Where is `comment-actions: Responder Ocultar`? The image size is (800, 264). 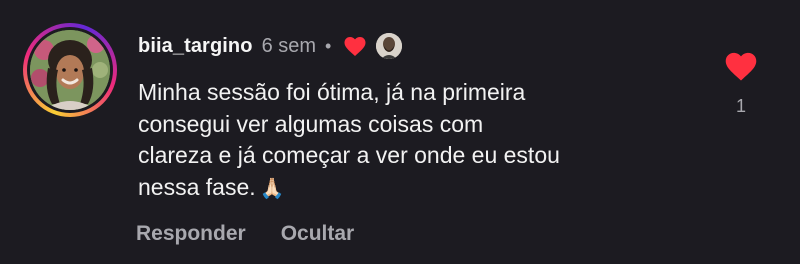 comment-actions: Responder Ocultar is located at coordinates (245, 234).